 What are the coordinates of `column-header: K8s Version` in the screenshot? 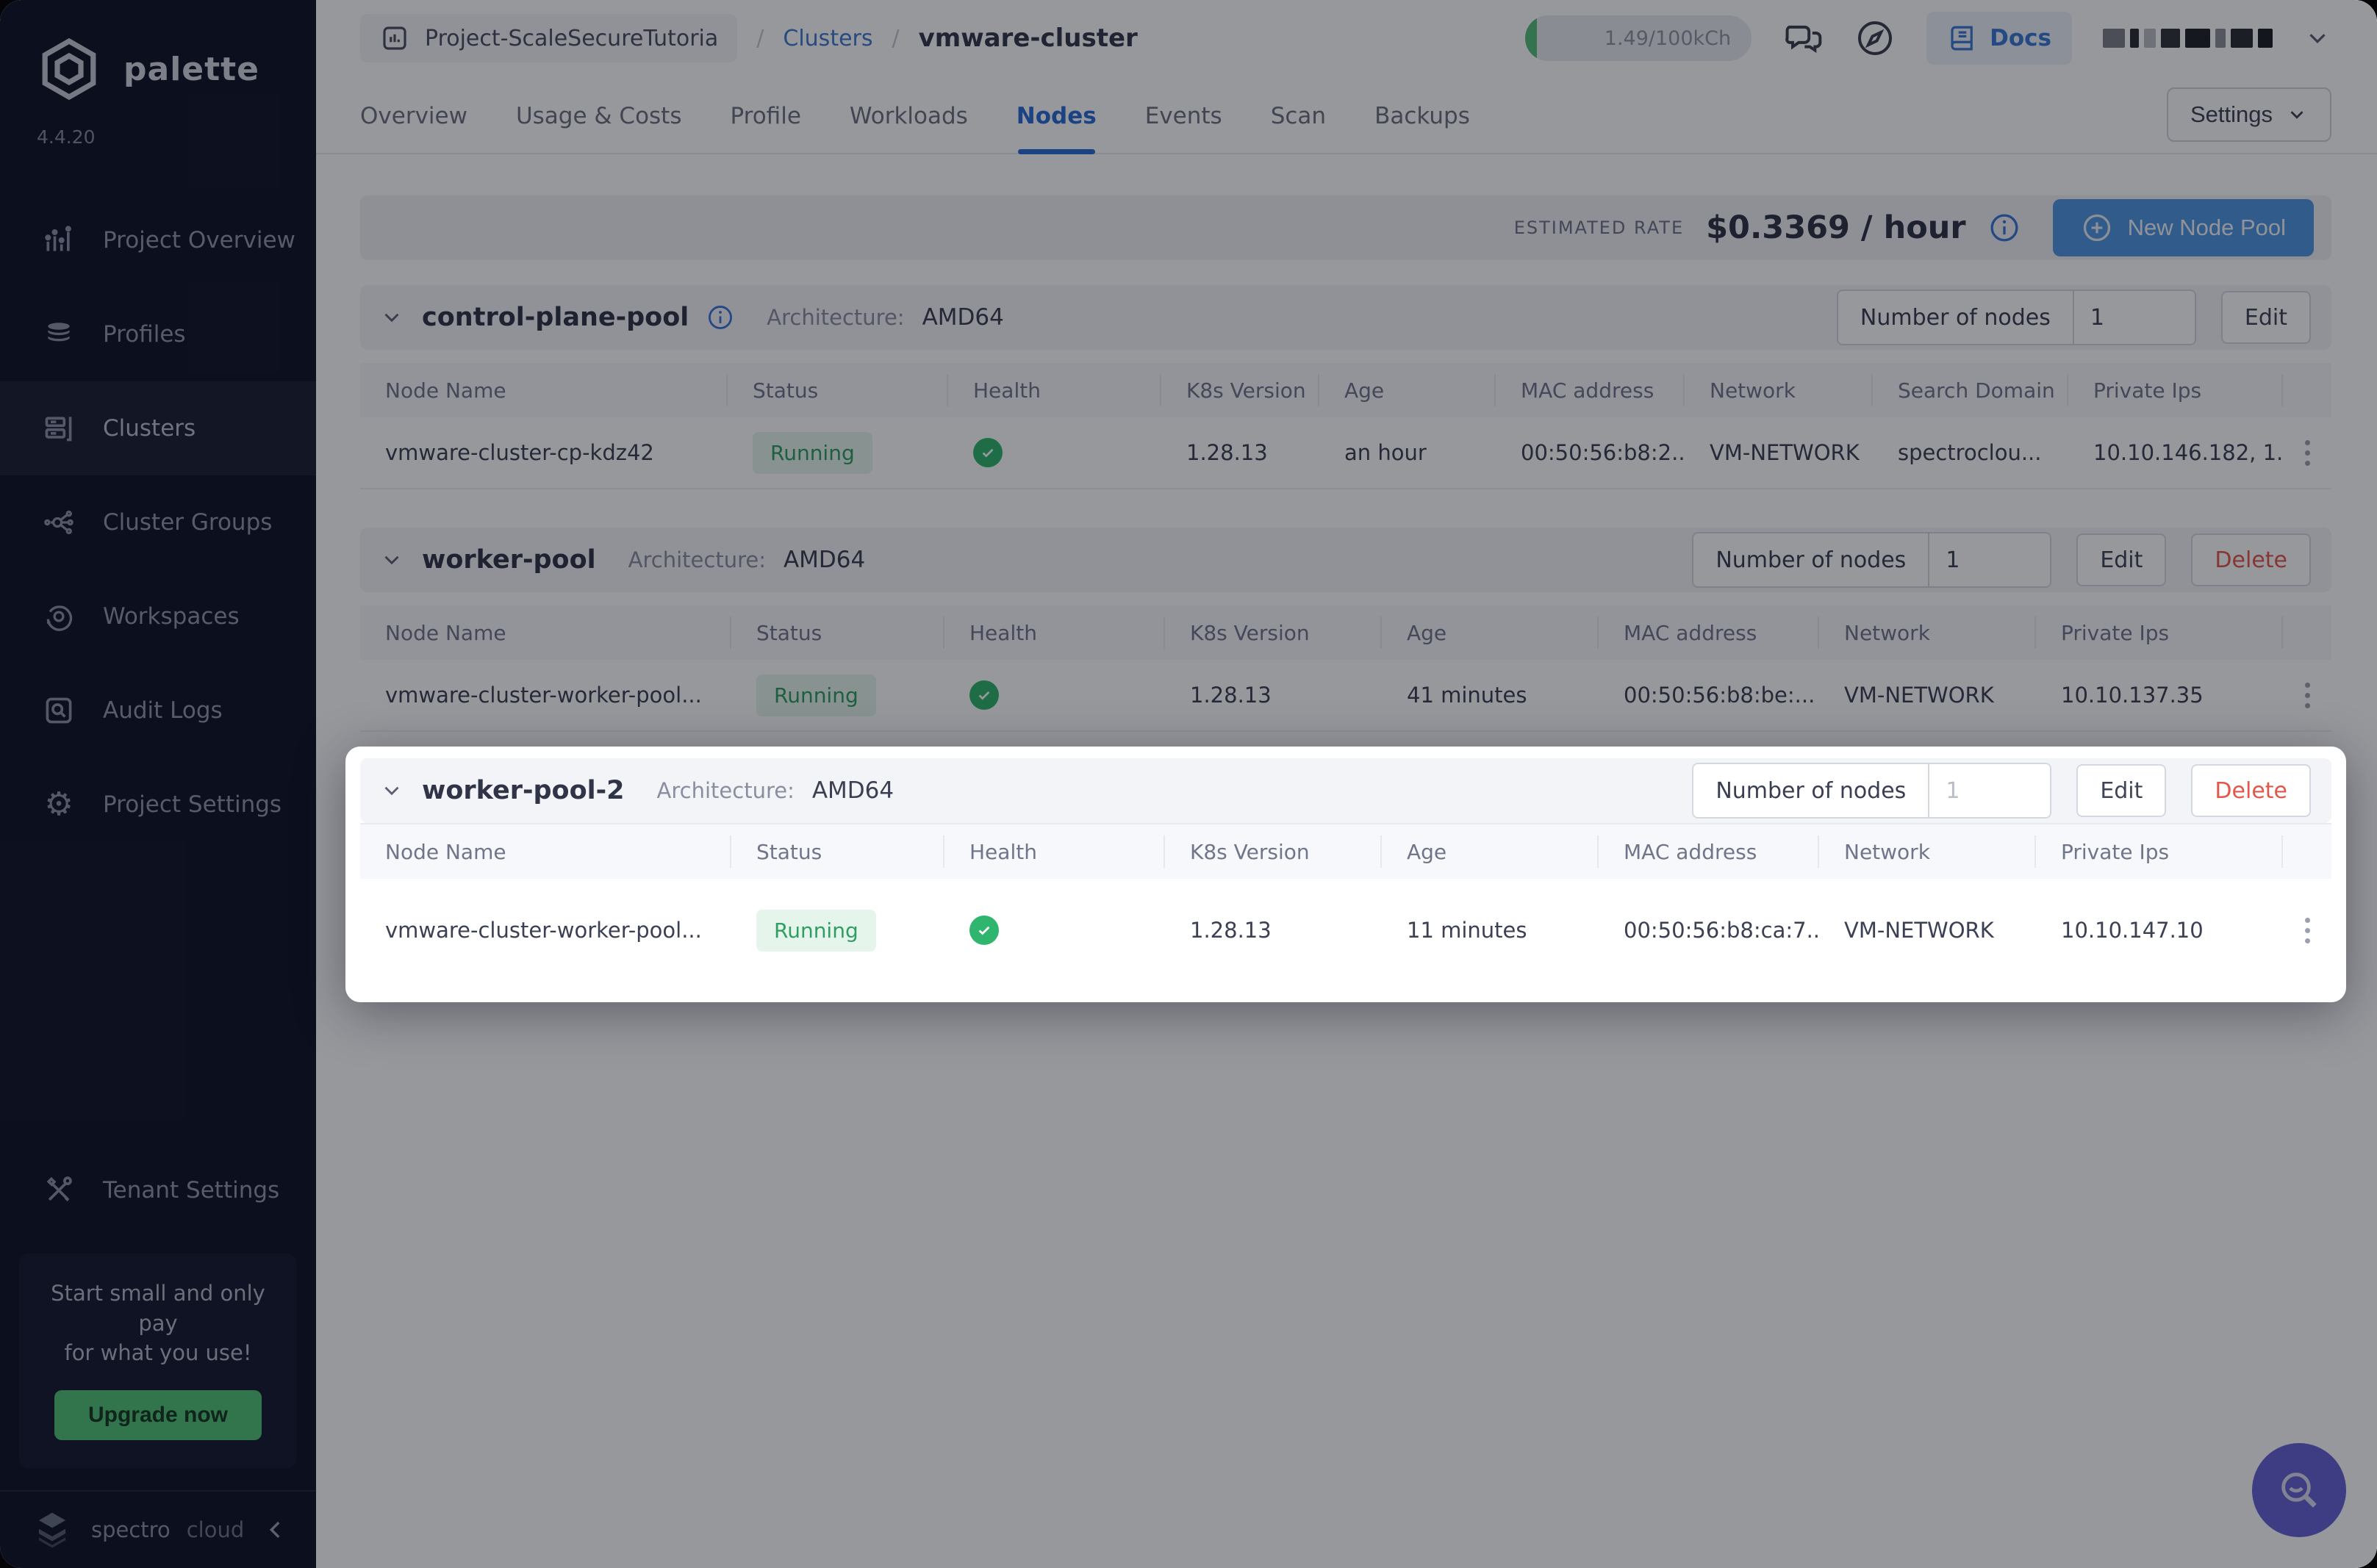 It's located at (1273, 851).